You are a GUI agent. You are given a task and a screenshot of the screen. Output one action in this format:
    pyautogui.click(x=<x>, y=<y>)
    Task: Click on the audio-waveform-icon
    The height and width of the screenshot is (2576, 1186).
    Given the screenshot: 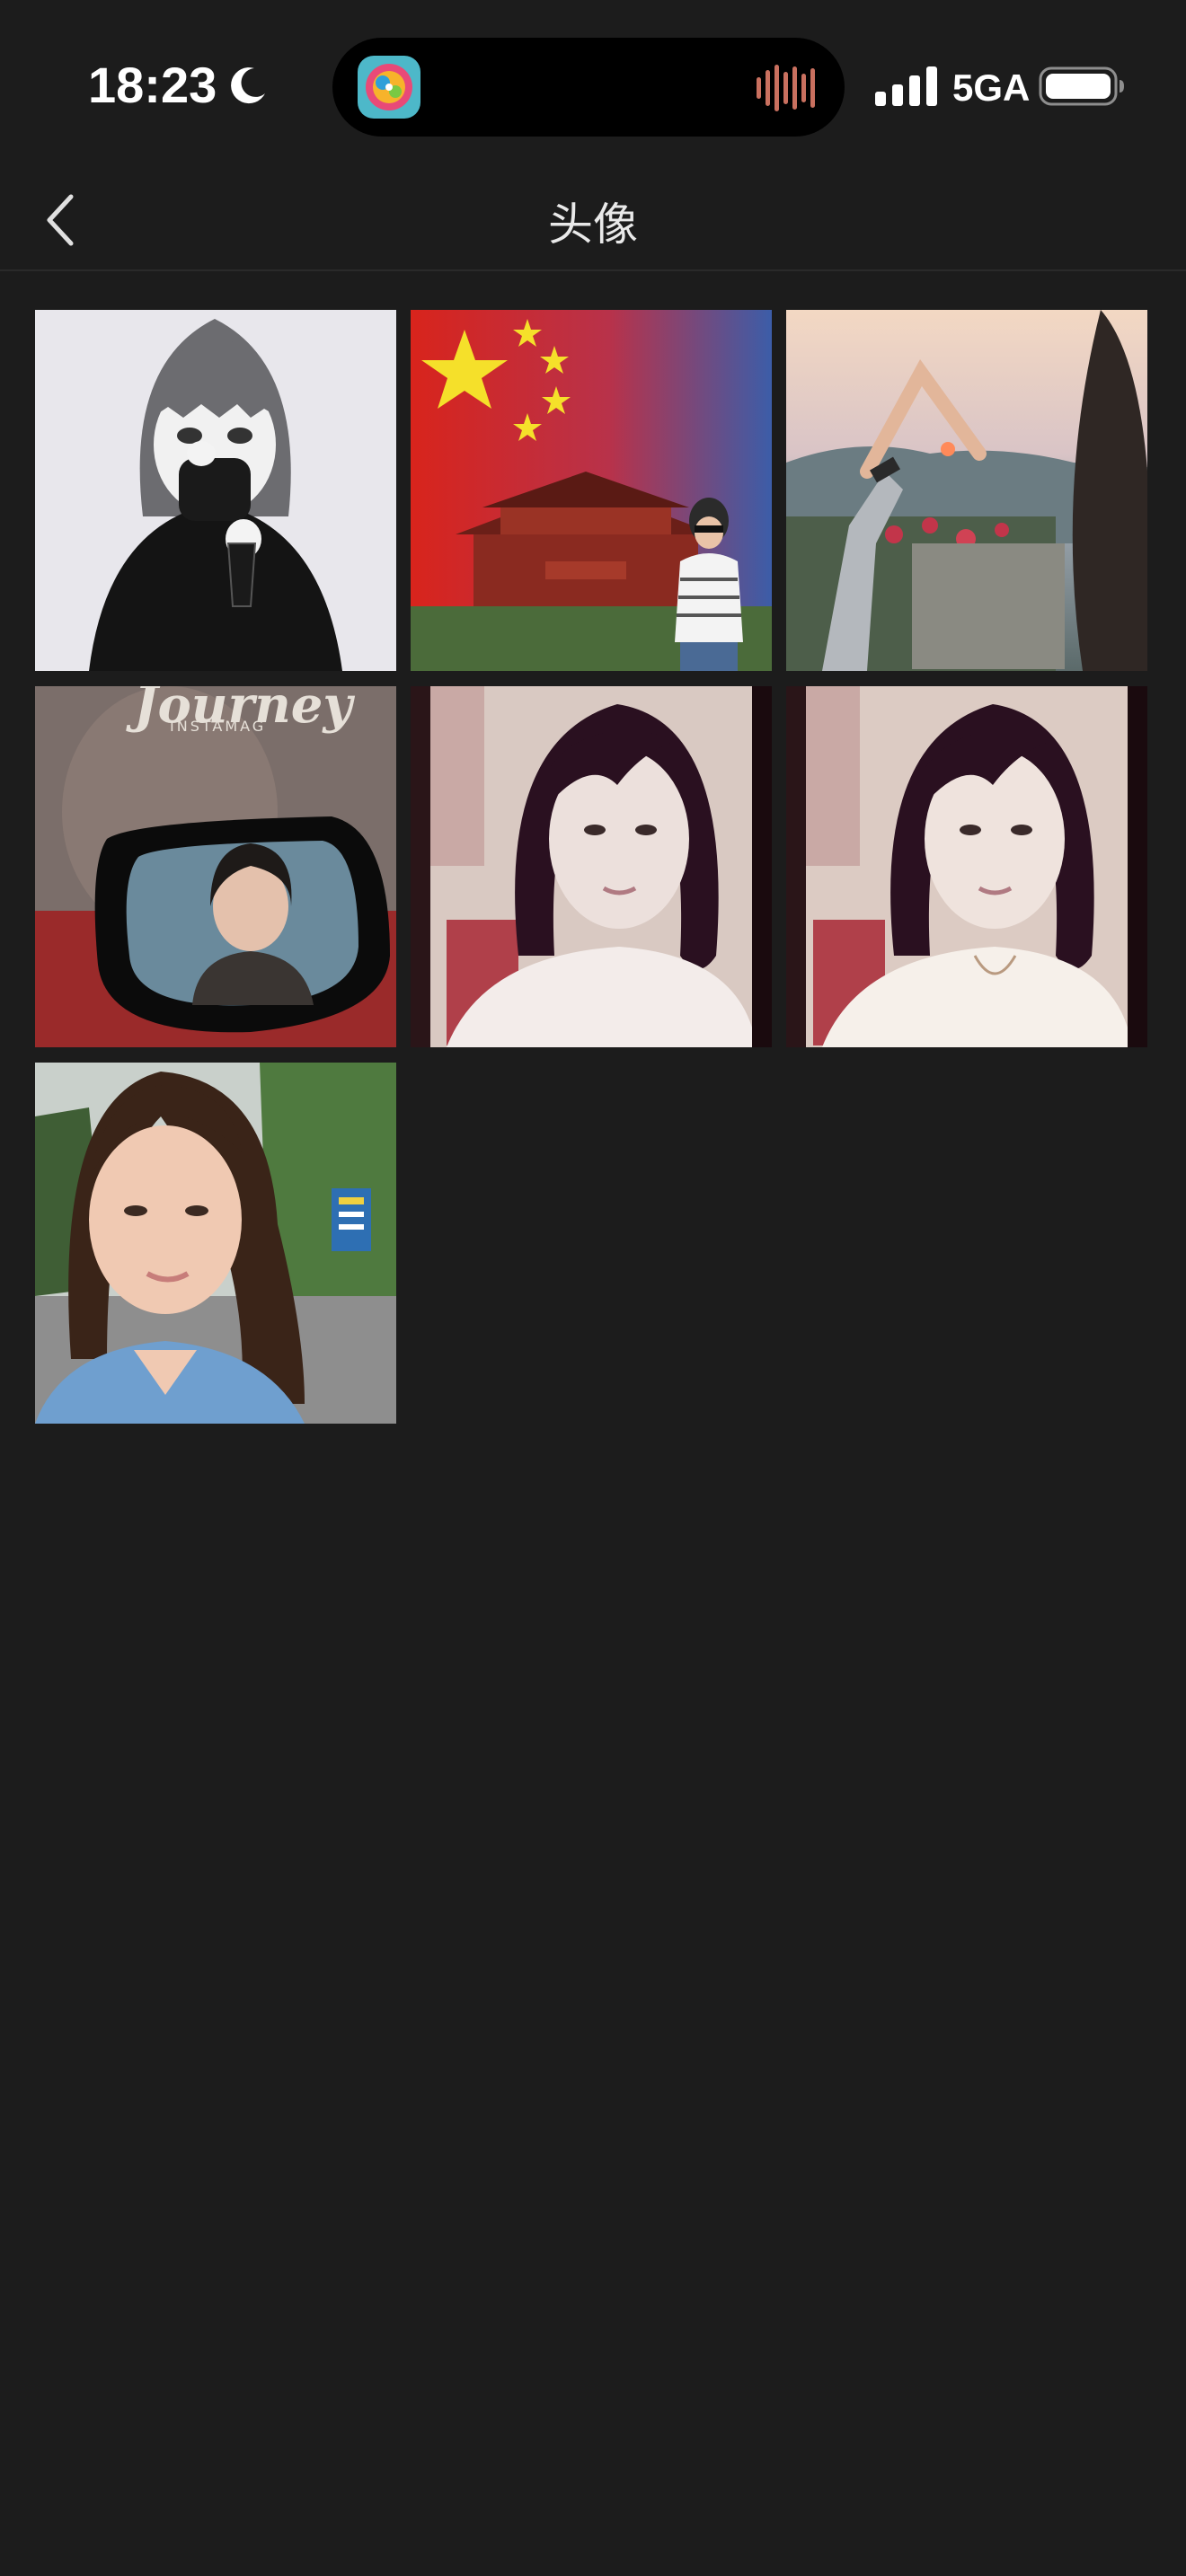 What is the action you would take?
    pyautogui.click(x=786, y=88)
    